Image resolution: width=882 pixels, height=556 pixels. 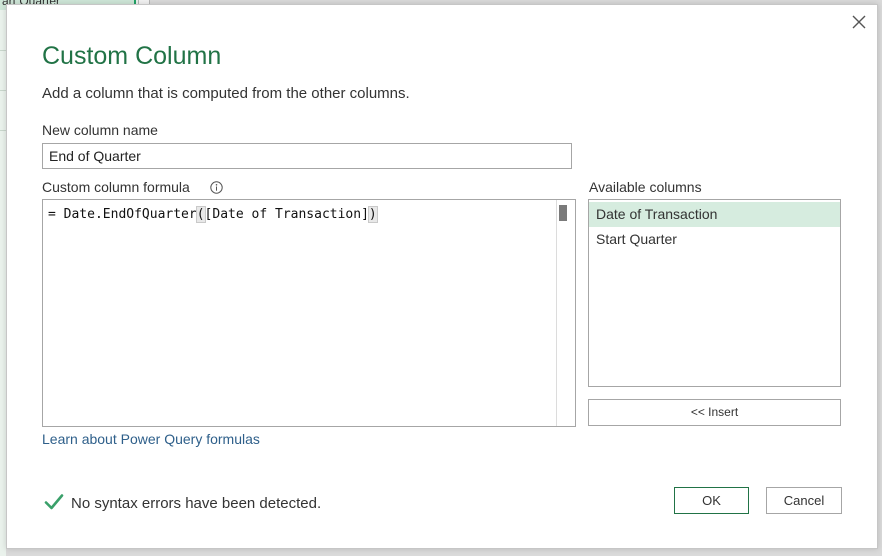 I want to click on ok-button: OK, so click(x=711, y=500).